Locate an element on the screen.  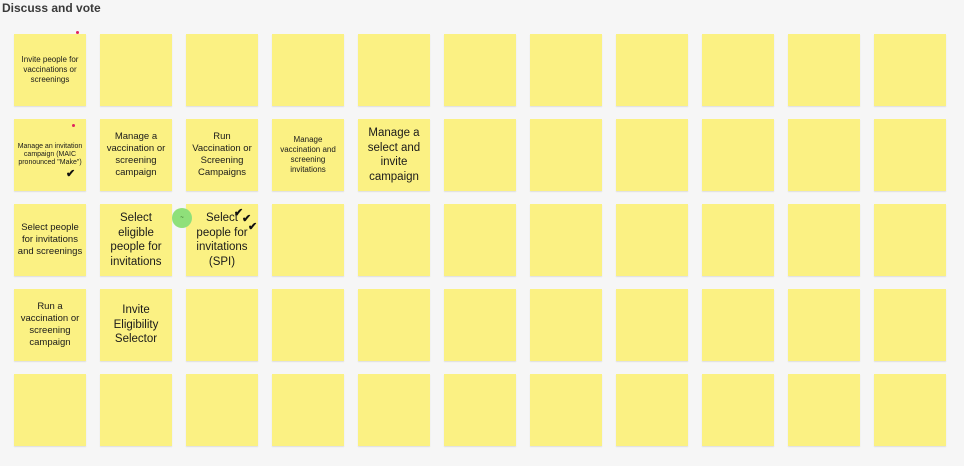
sticky-note-text: Run Vaccination or Screening Campaigns is located at coordinates (222, 154).